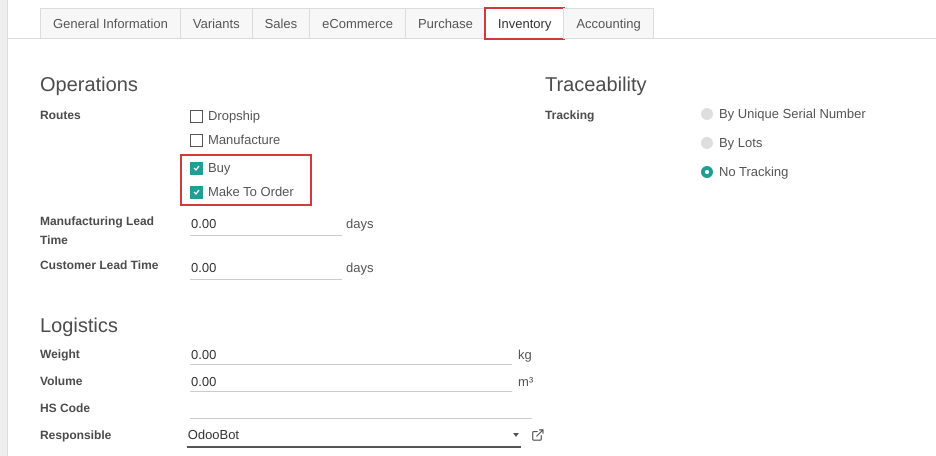 The height and width of the screenshot is (456, 936). Describe the element at coordinates (216, 23) in the screenshot. I see `tab: Variants` at that location.